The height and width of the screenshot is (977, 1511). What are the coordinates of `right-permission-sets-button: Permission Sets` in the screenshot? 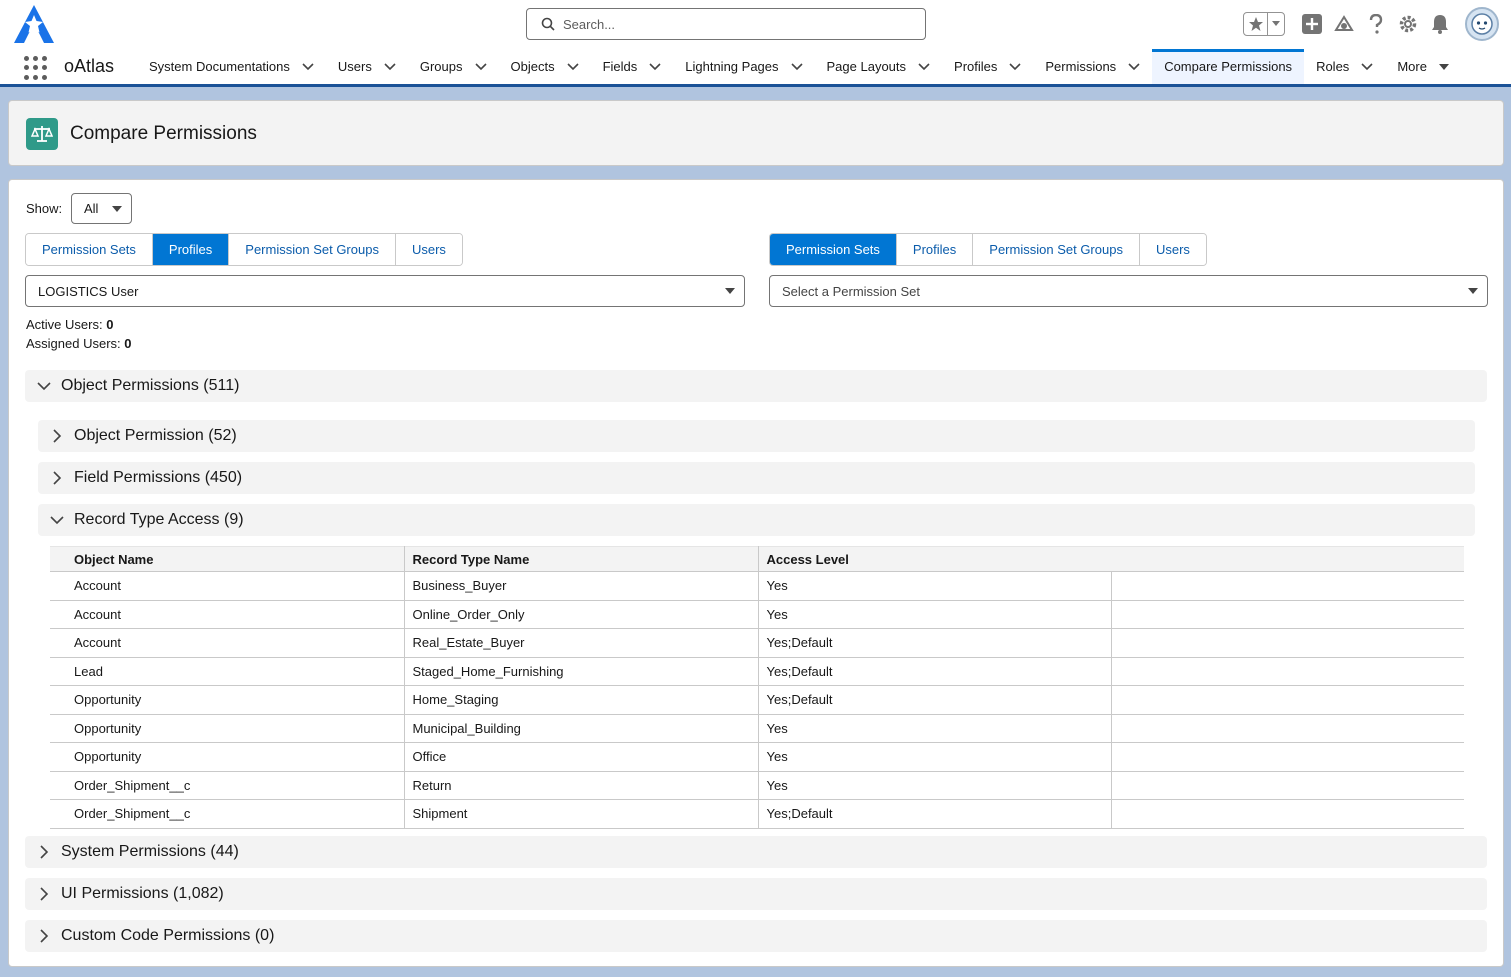 It's located at (833, 249).